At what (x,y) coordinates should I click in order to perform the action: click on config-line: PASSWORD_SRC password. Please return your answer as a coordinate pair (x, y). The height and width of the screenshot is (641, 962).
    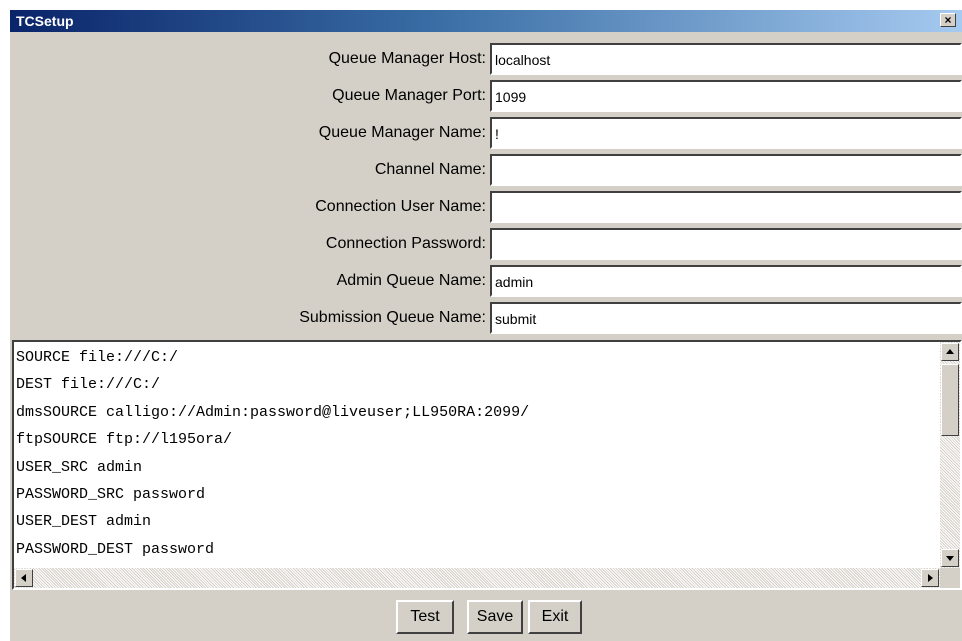
    Looking at the image, I should click on (111, 495).